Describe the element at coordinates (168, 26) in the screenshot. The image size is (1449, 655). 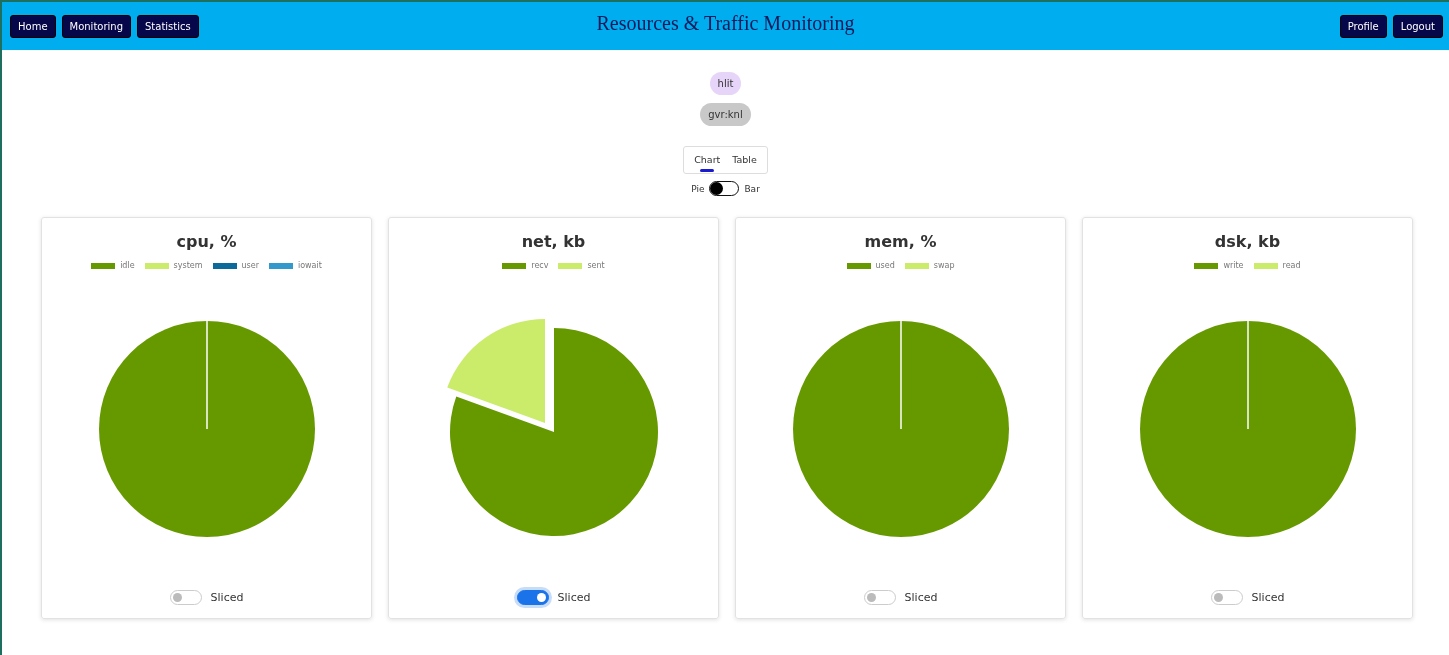
I see `nav-button: Statistics` at that location.